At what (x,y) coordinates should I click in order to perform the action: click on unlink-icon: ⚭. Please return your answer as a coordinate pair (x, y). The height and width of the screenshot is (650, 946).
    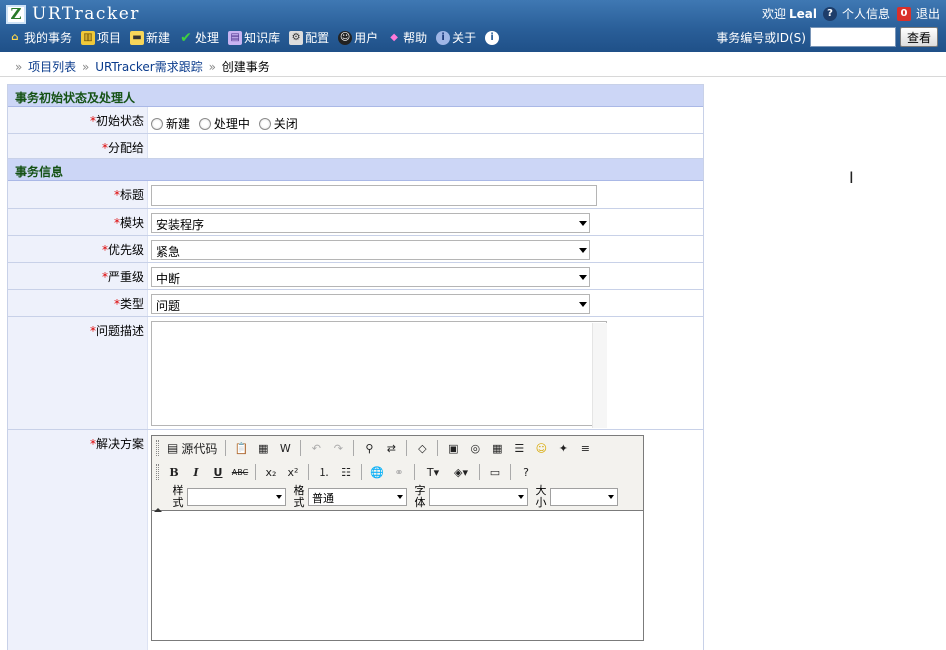
    Looking at the image, I should click on (399, 472).